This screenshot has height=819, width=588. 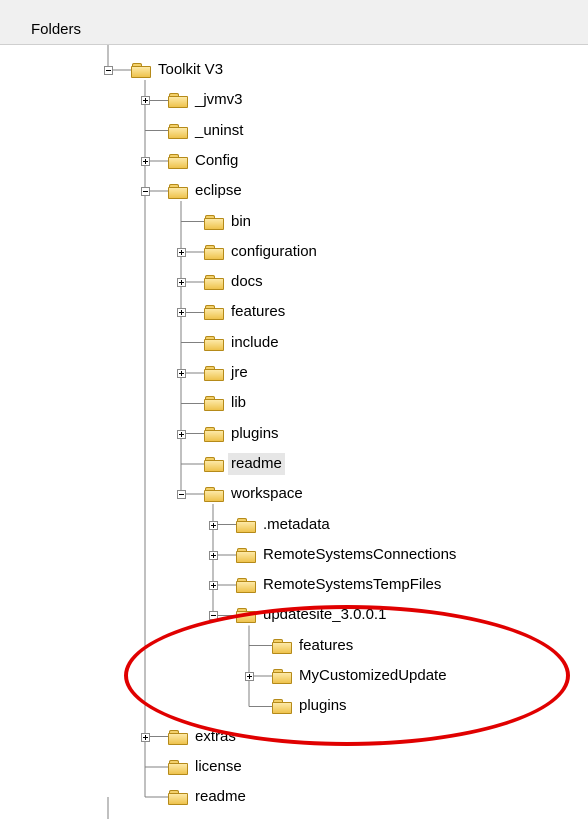 I want to click on tree-node-label: Toolkit V3, so click(x=191, y=69).